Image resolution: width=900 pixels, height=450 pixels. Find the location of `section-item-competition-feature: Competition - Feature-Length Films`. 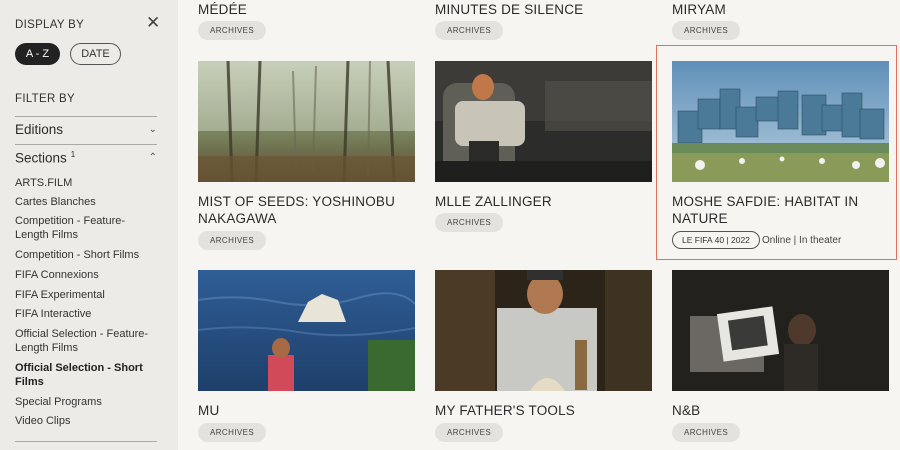

section-item-competition-feature: Competition - Feature-Length Films is located at coordinates (86, 228).